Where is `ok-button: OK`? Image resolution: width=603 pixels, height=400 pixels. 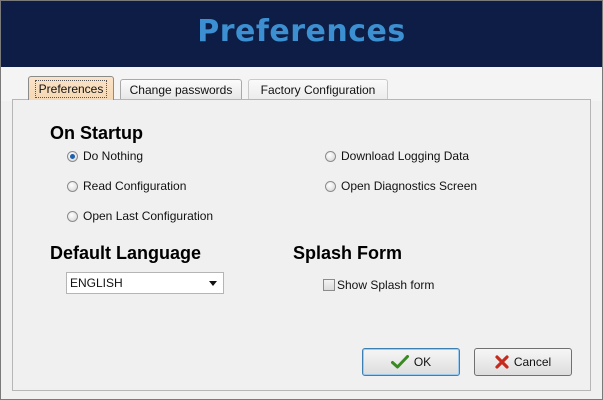 ok-button: OK is located at coordinates (411, 362).